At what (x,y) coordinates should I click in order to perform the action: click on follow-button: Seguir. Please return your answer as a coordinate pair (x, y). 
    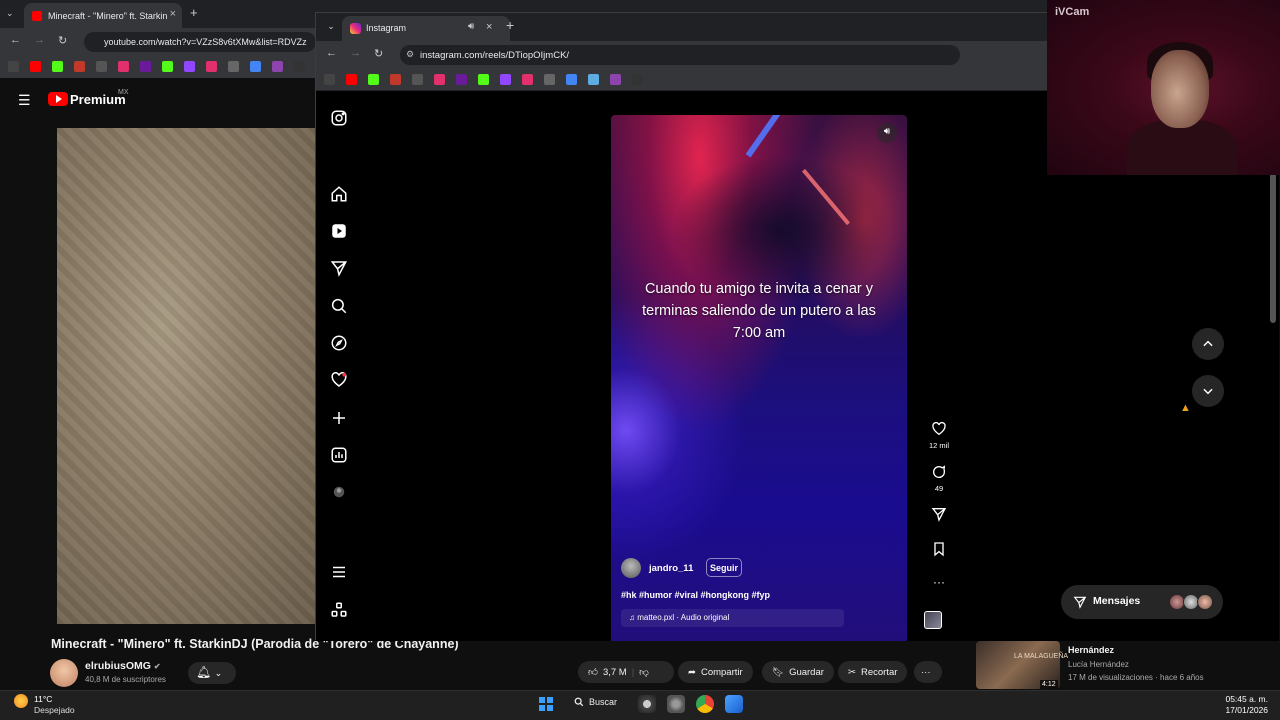
    Looking at the image, I should click on (724, 567).